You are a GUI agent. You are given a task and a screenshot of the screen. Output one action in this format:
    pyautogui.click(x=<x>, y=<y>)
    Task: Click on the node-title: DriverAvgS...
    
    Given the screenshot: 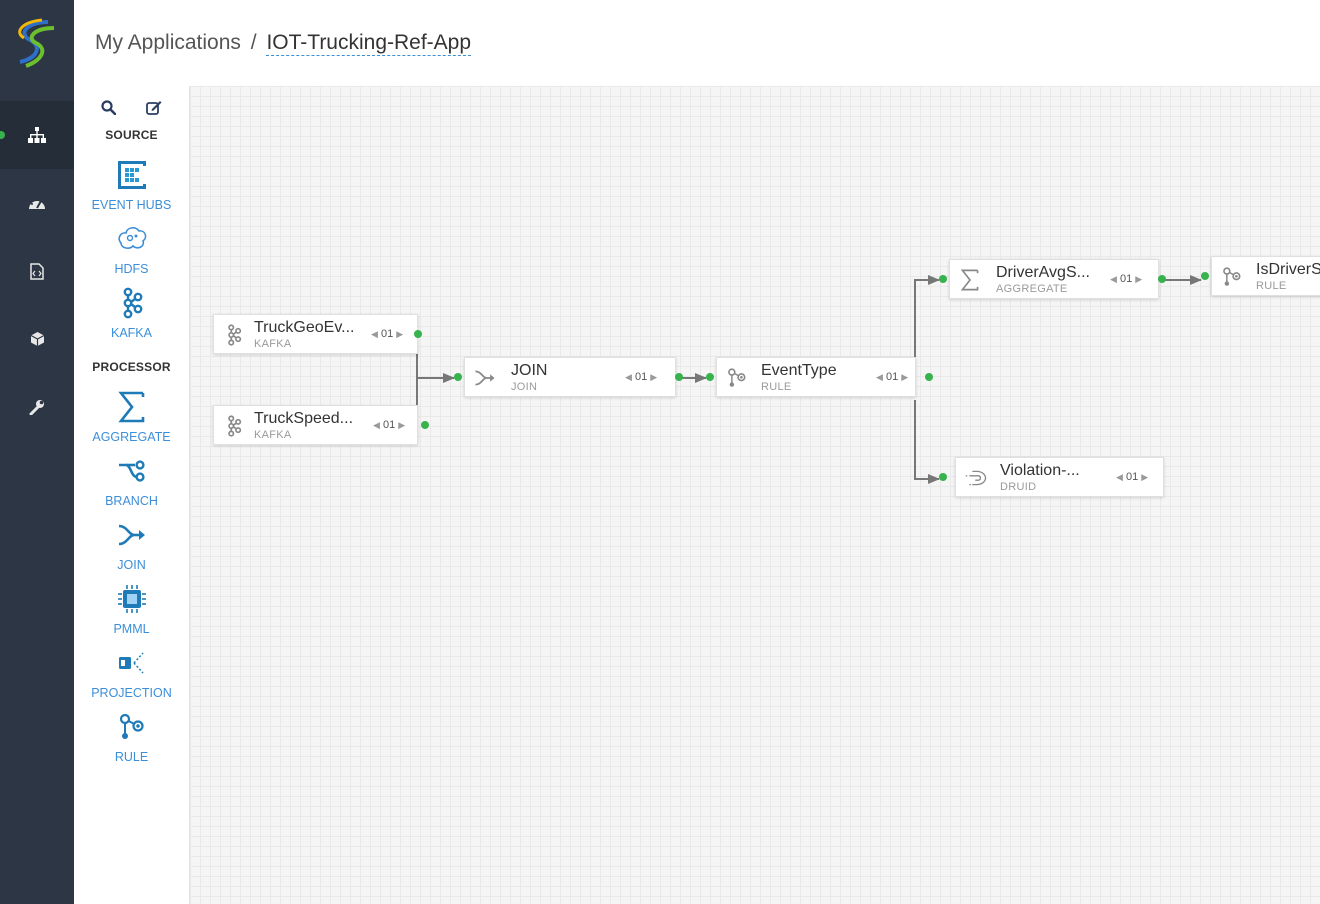 What is the action you would take?
    pyautogui.click(x=1043, y=272)
    